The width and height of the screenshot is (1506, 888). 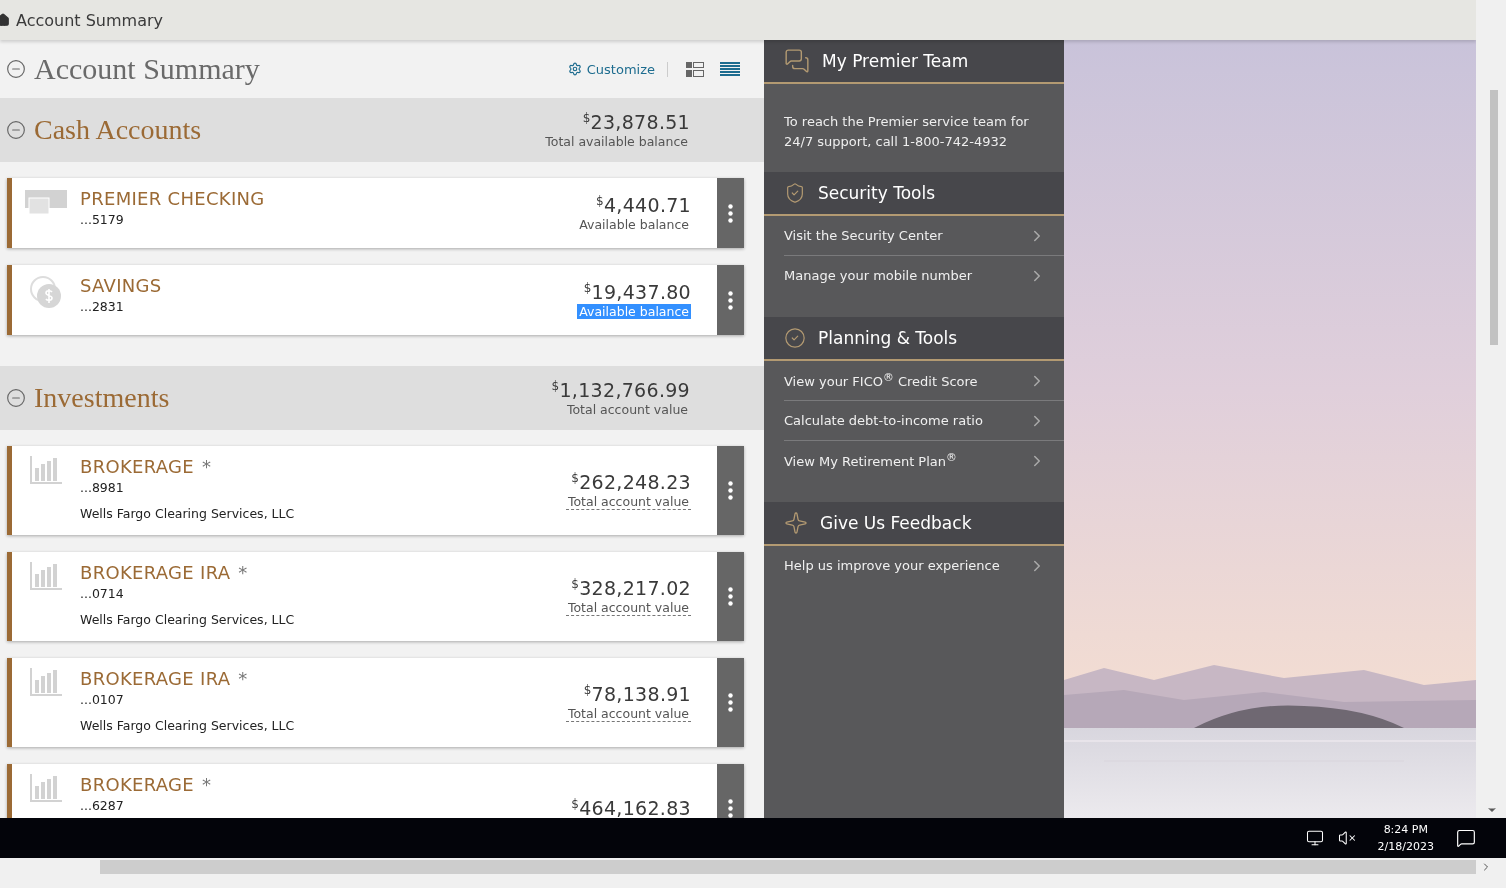 What do you see at coordinates (102, 219) in the screenshot?
I see `account-number: ...5179` at bounding box center [102, 219].